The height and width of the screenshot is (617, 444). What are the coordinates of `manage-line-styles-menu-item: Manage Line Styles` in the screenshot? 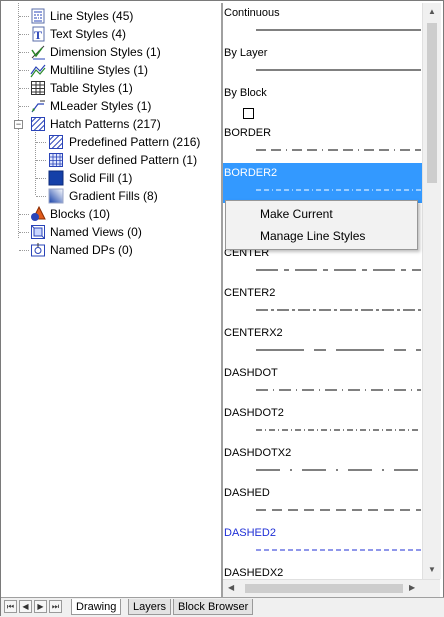 It's located at (312, 236).